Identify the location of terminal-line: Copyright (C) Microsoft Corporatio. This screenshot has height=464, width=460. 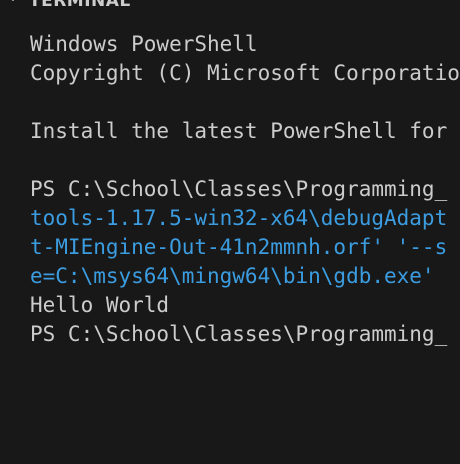
(245, 73).